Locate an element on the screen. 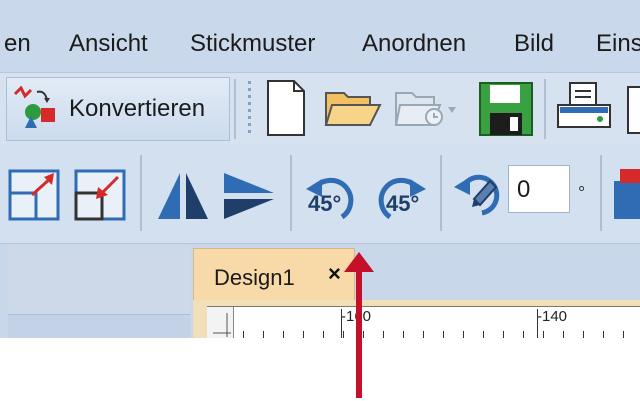  print-preview-icon is located at coordinates (633, 109).